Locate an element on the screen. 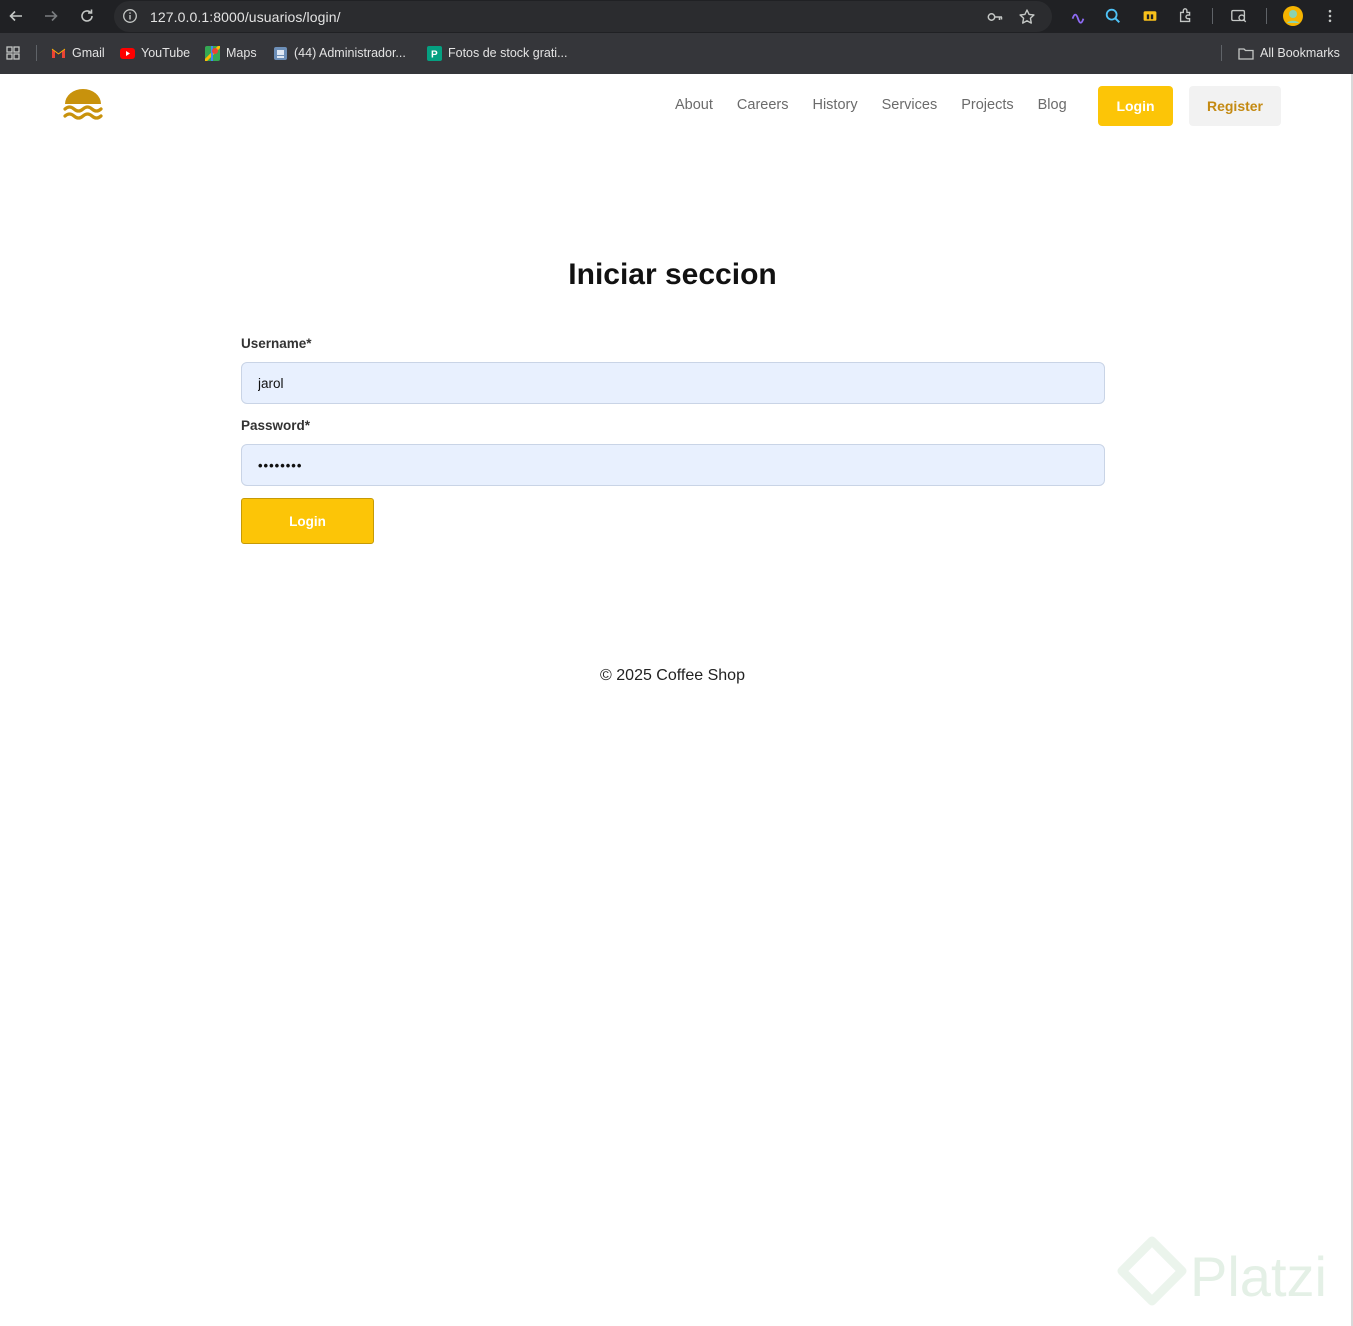 The height and width of the screenshot is (1326, 1353). nav-history: History is located at coordinates (834, 105).